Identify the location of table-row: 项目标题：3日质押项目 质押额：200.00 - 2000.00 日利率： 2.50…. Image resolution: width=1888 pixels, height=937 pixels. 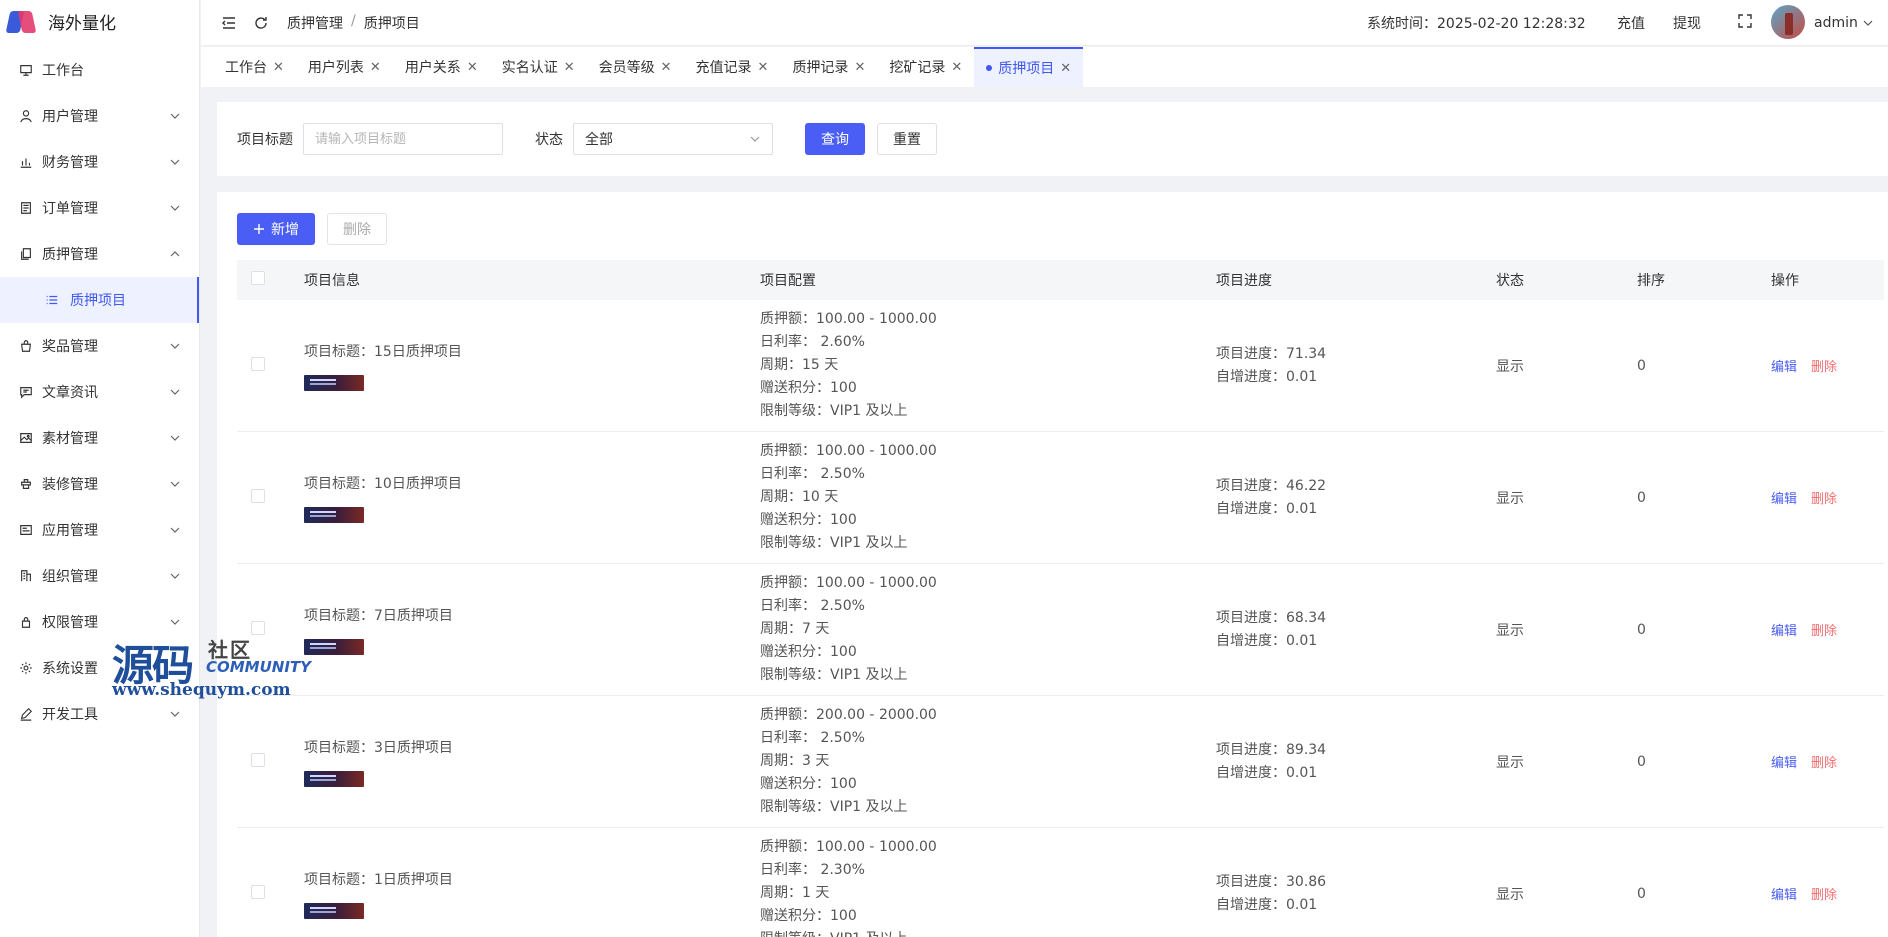
(1060, 762).